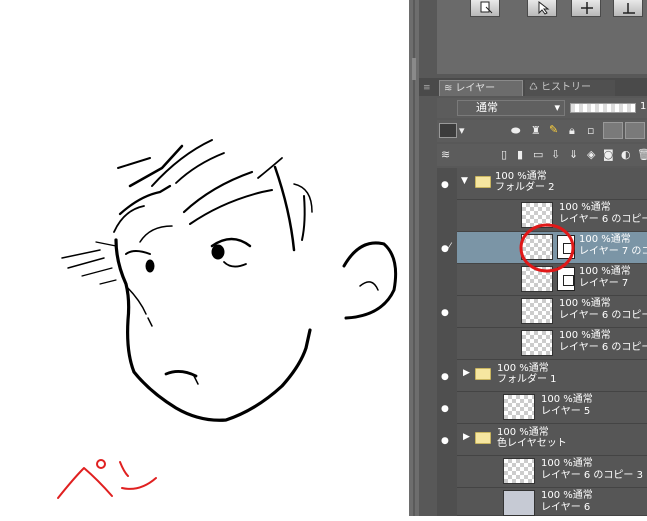  What do you see at coordinates (642, 155) in the screenshot?
I see `trash-icon: 🗑︎` at bounding box center [642, 155].